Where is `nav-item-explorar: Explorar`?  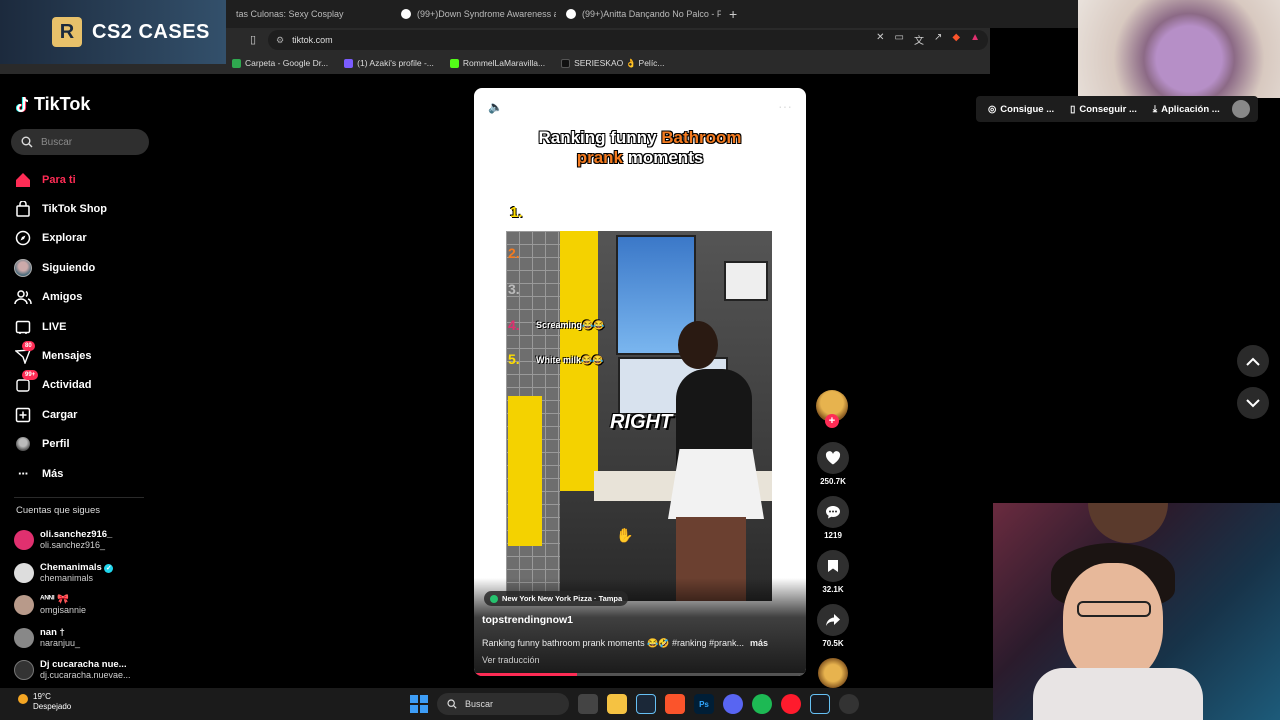
nav-item-explorar: Explorar is located at coordinates (84, 238).